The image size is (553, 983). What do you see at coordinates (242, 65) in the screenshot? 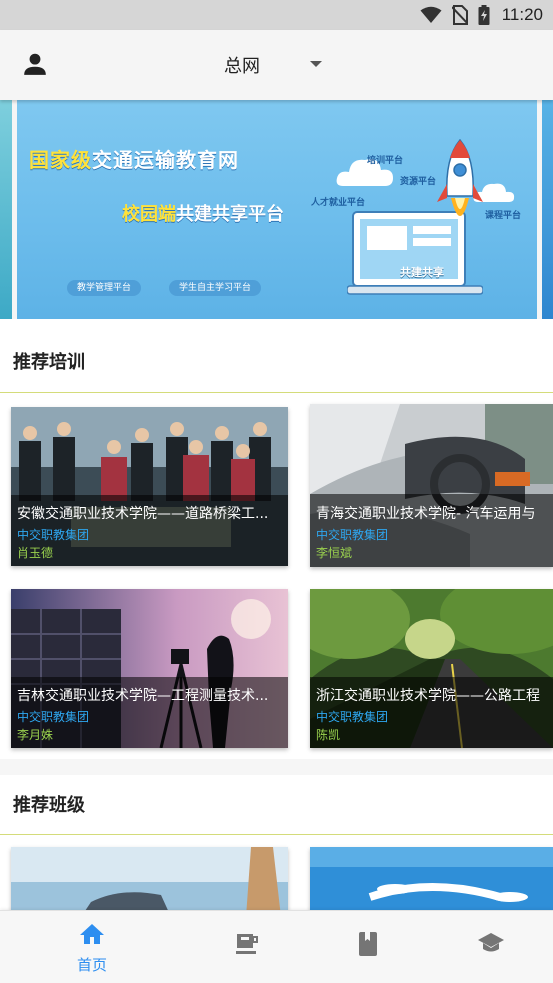
I see `site-selector-label: 总网` at bounding box center [242, 65].